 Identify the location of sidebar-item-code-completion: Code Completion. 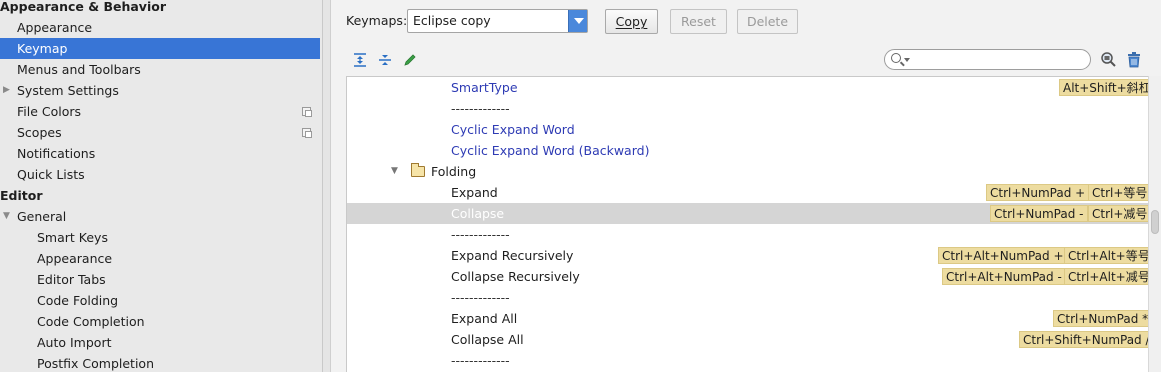
(161, 321).